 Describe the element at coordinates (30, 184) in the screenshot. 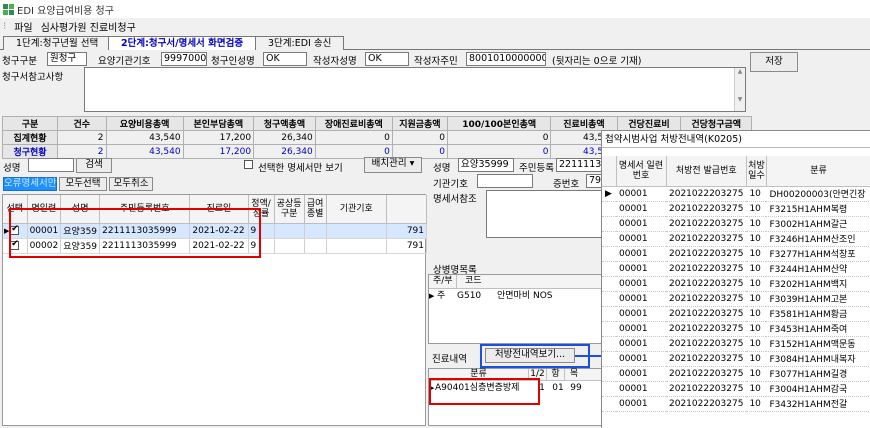

I see `error-only-button: 오류명세서만` at that location.